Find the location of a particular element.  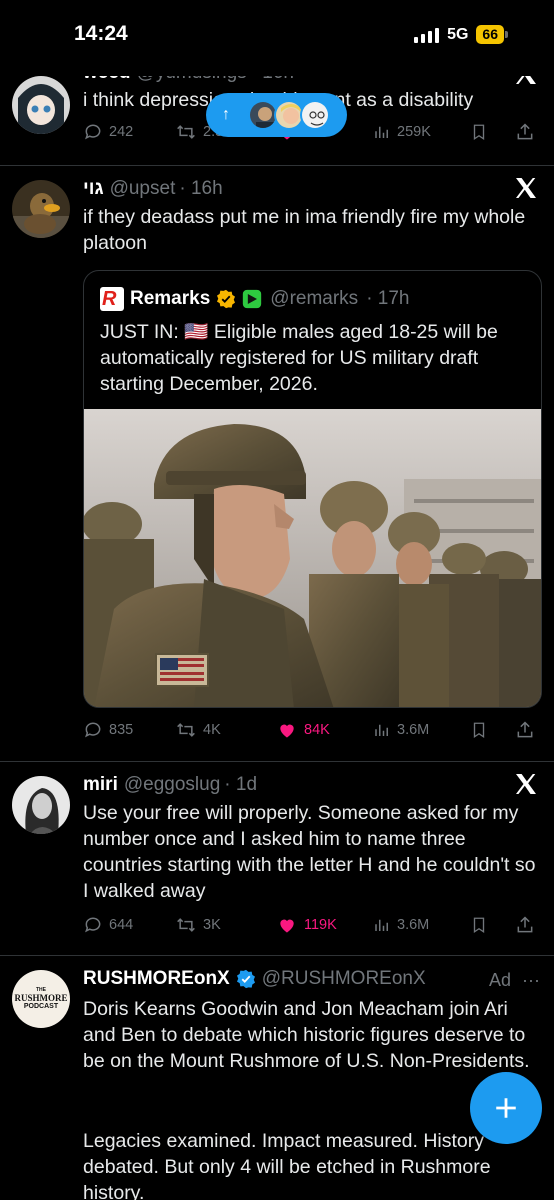

views-button: 259K is located at coordinates (402, 132).